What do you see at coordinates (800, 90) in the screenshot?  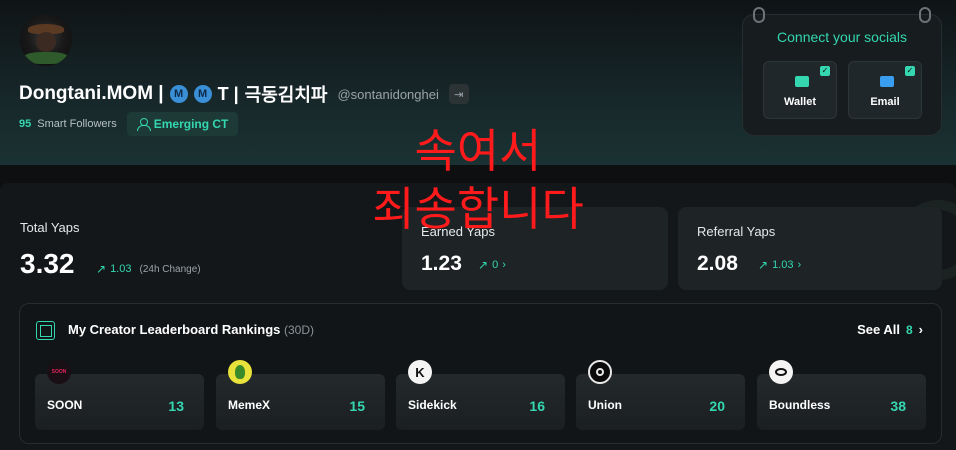 I see `wallet-button: ✓ Wallet` at bounding box center [800, 90].